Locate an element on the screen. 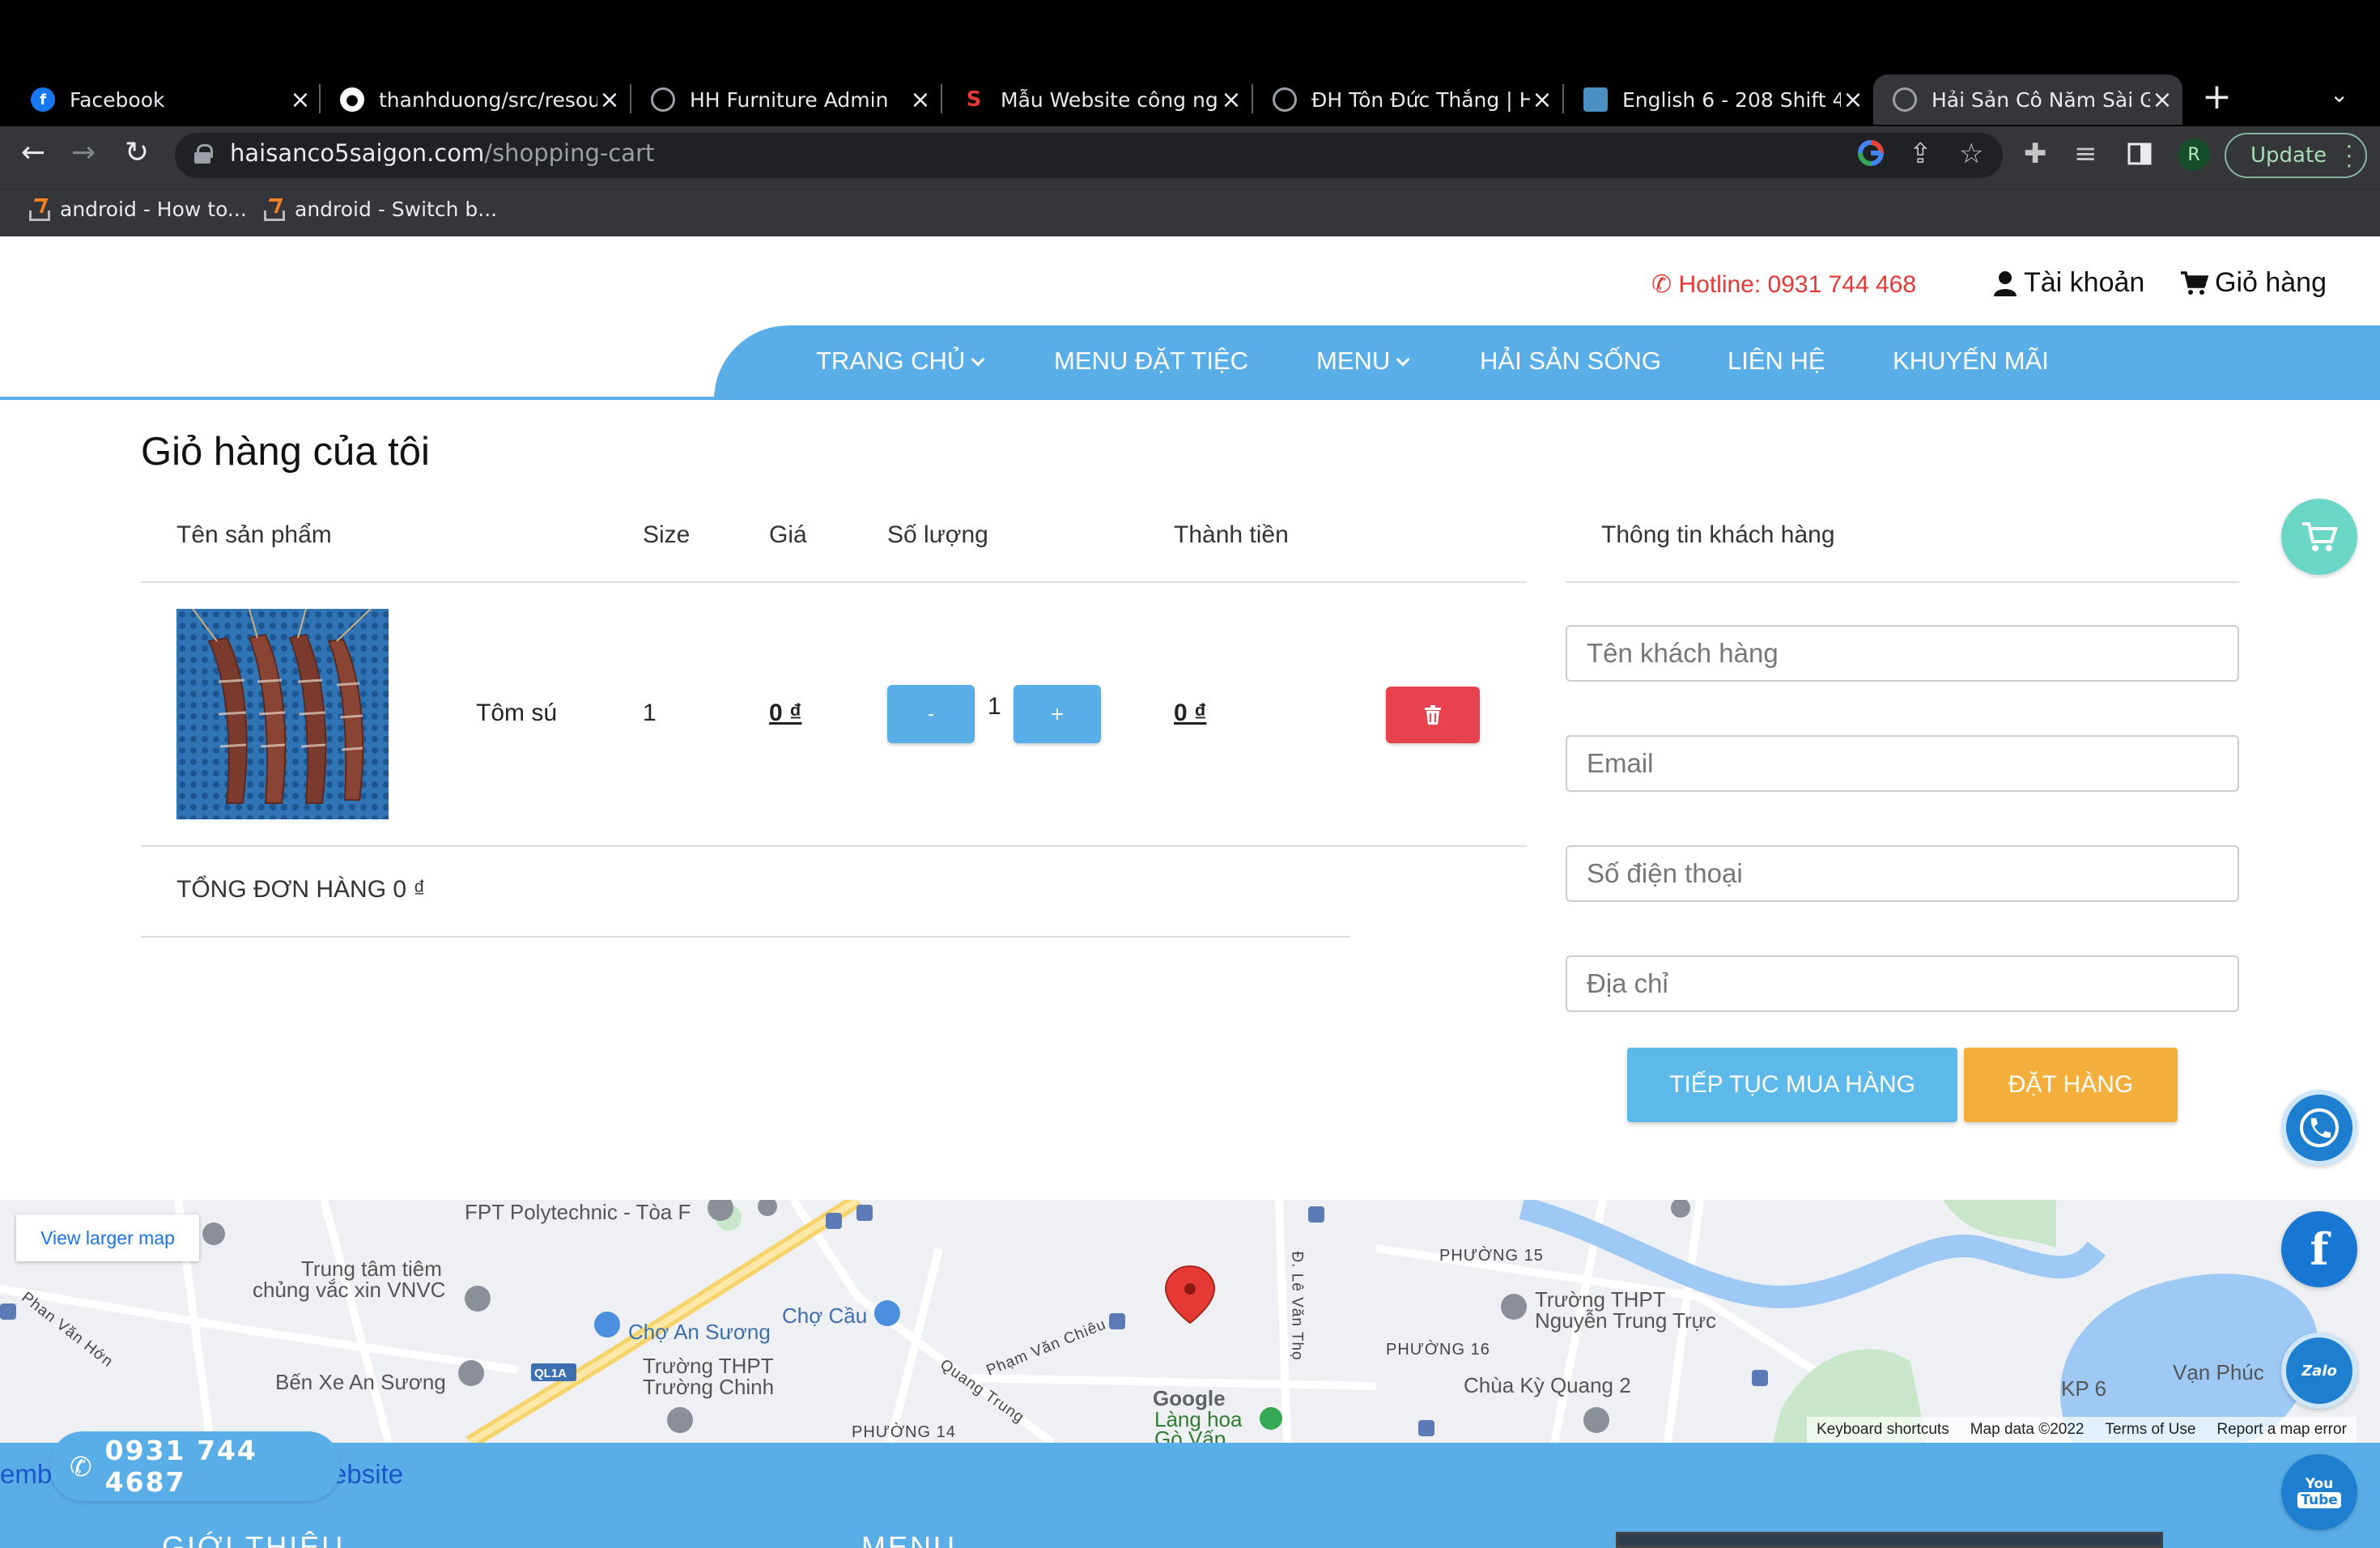 The image size is (2380, 1548). col-header-price: Giá is located at coordinates (788, 535).